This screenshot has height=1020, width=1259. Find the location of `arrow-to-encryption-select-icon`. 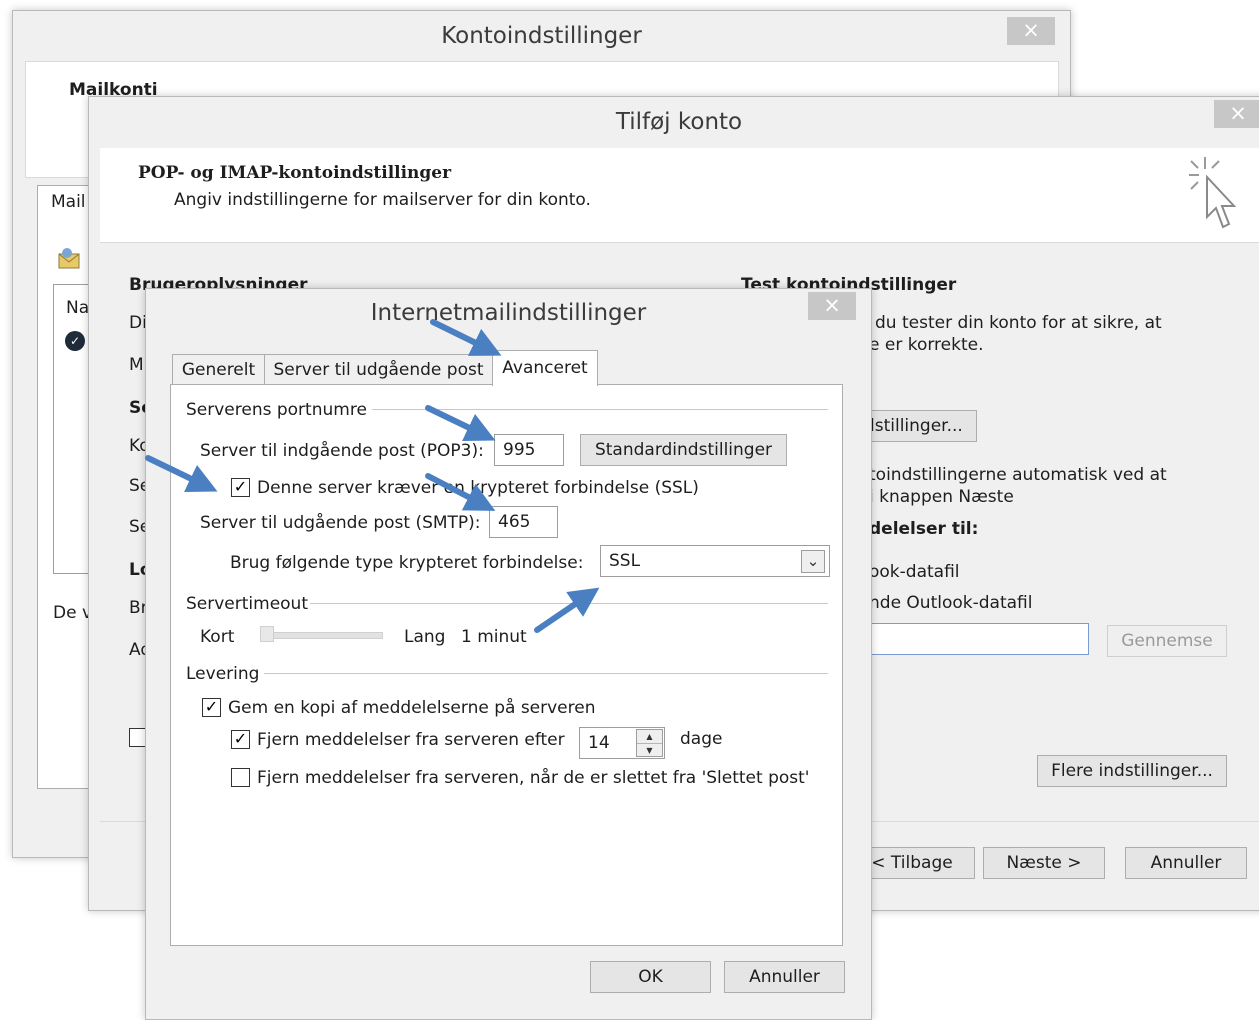

arrow-to-encryption-select-icon is located at coordinates (567, 610).